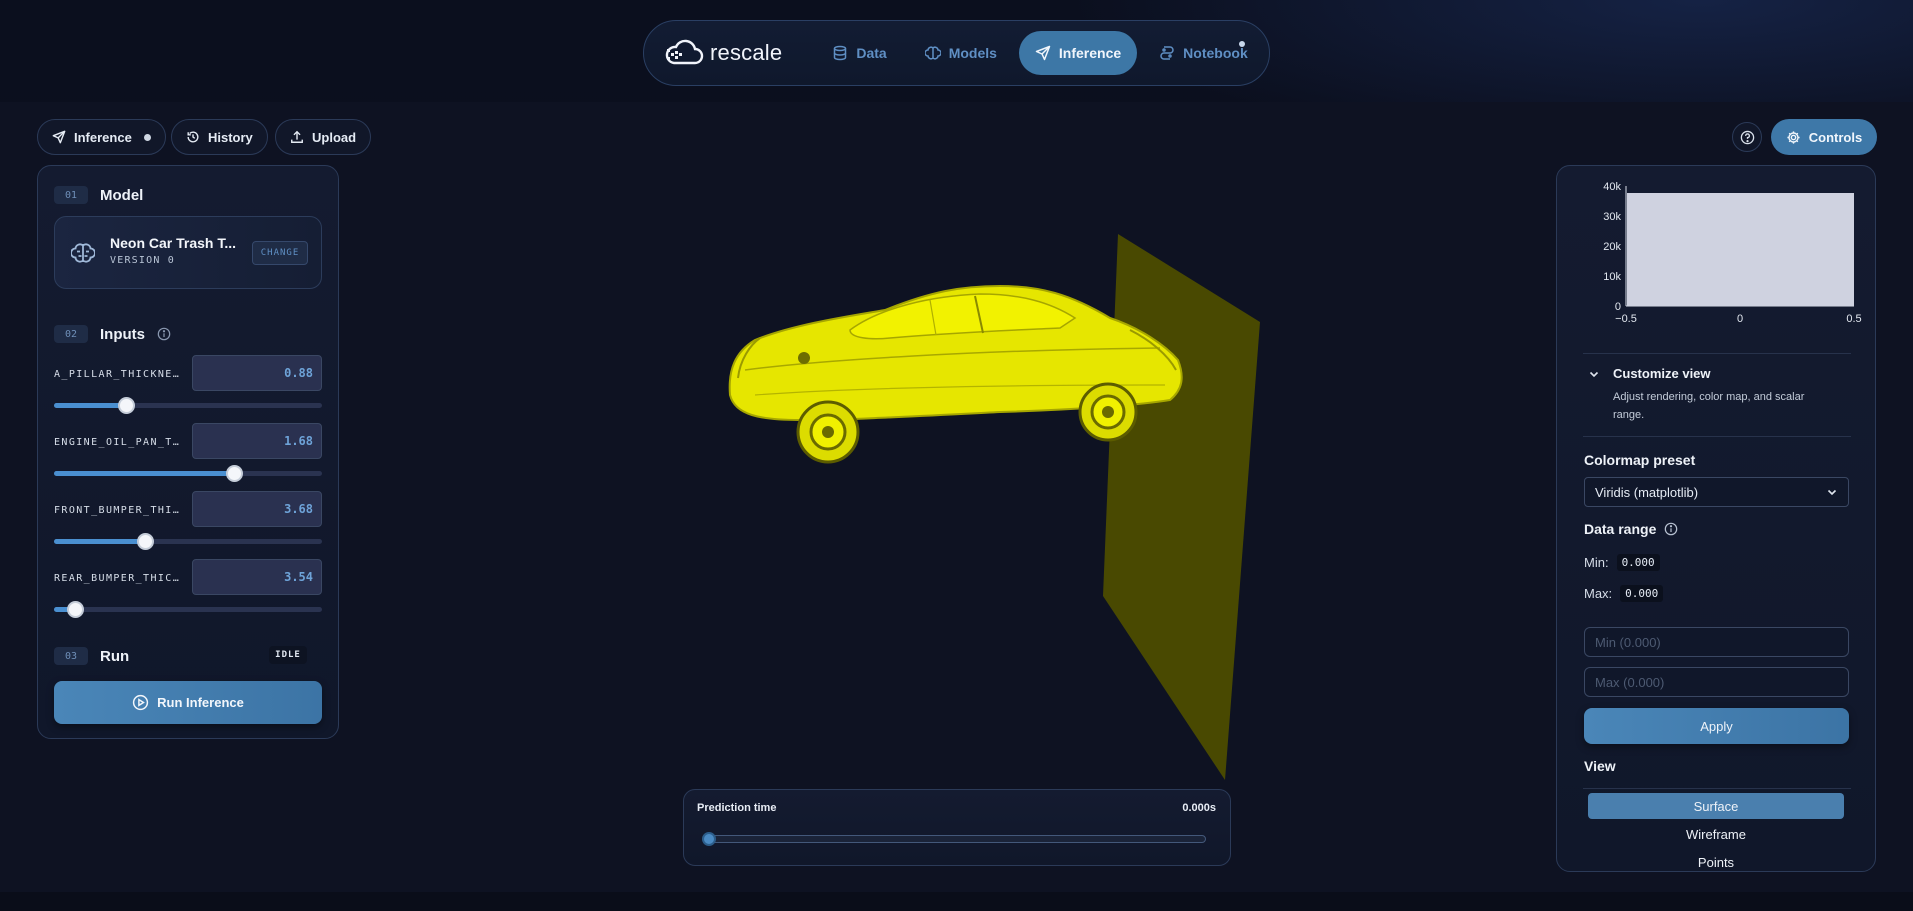 The width and height of the screenshot is (1913, 911). I want to click on play-circle-icon, so click(141, 702).